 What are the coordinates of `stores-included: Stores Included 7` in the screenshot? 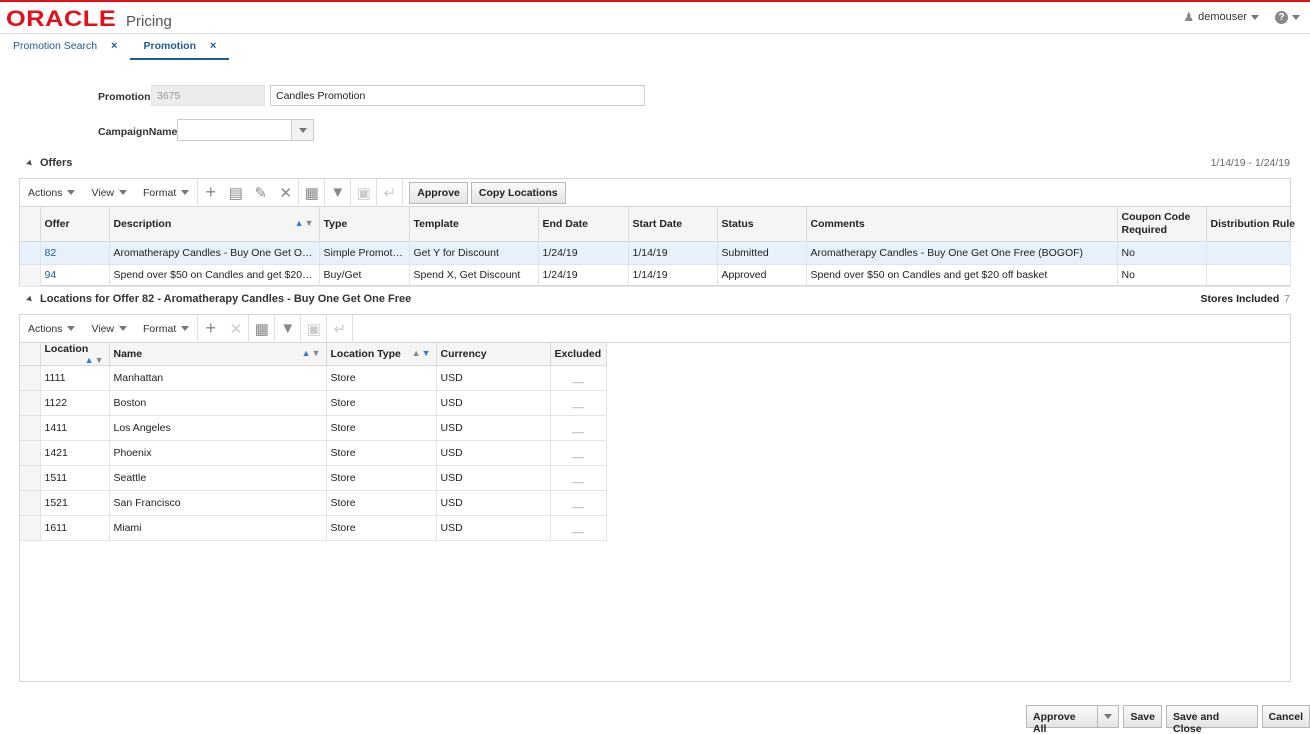 It's located at (1245, 299).